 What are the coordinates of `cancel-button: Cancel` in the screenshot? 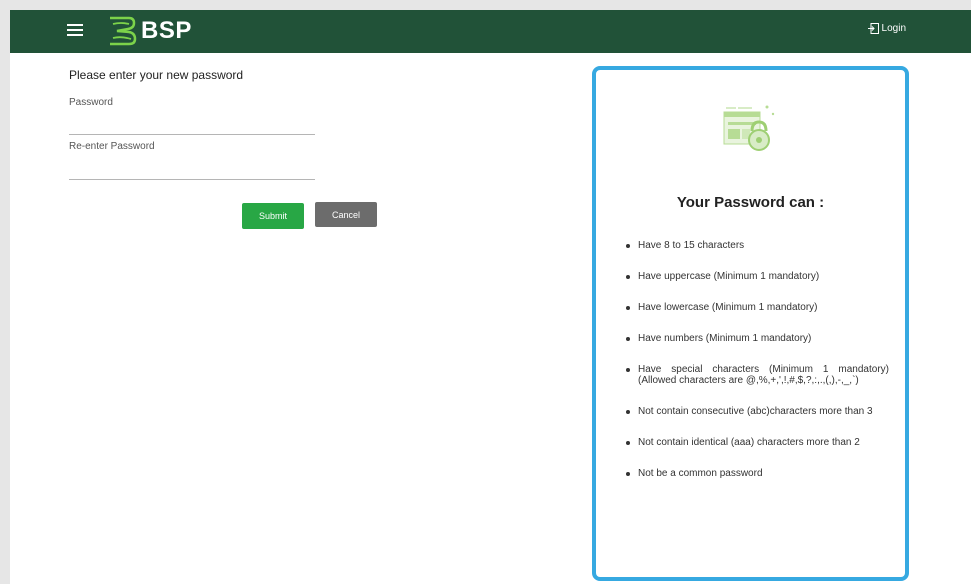 It's located at (346, 214).